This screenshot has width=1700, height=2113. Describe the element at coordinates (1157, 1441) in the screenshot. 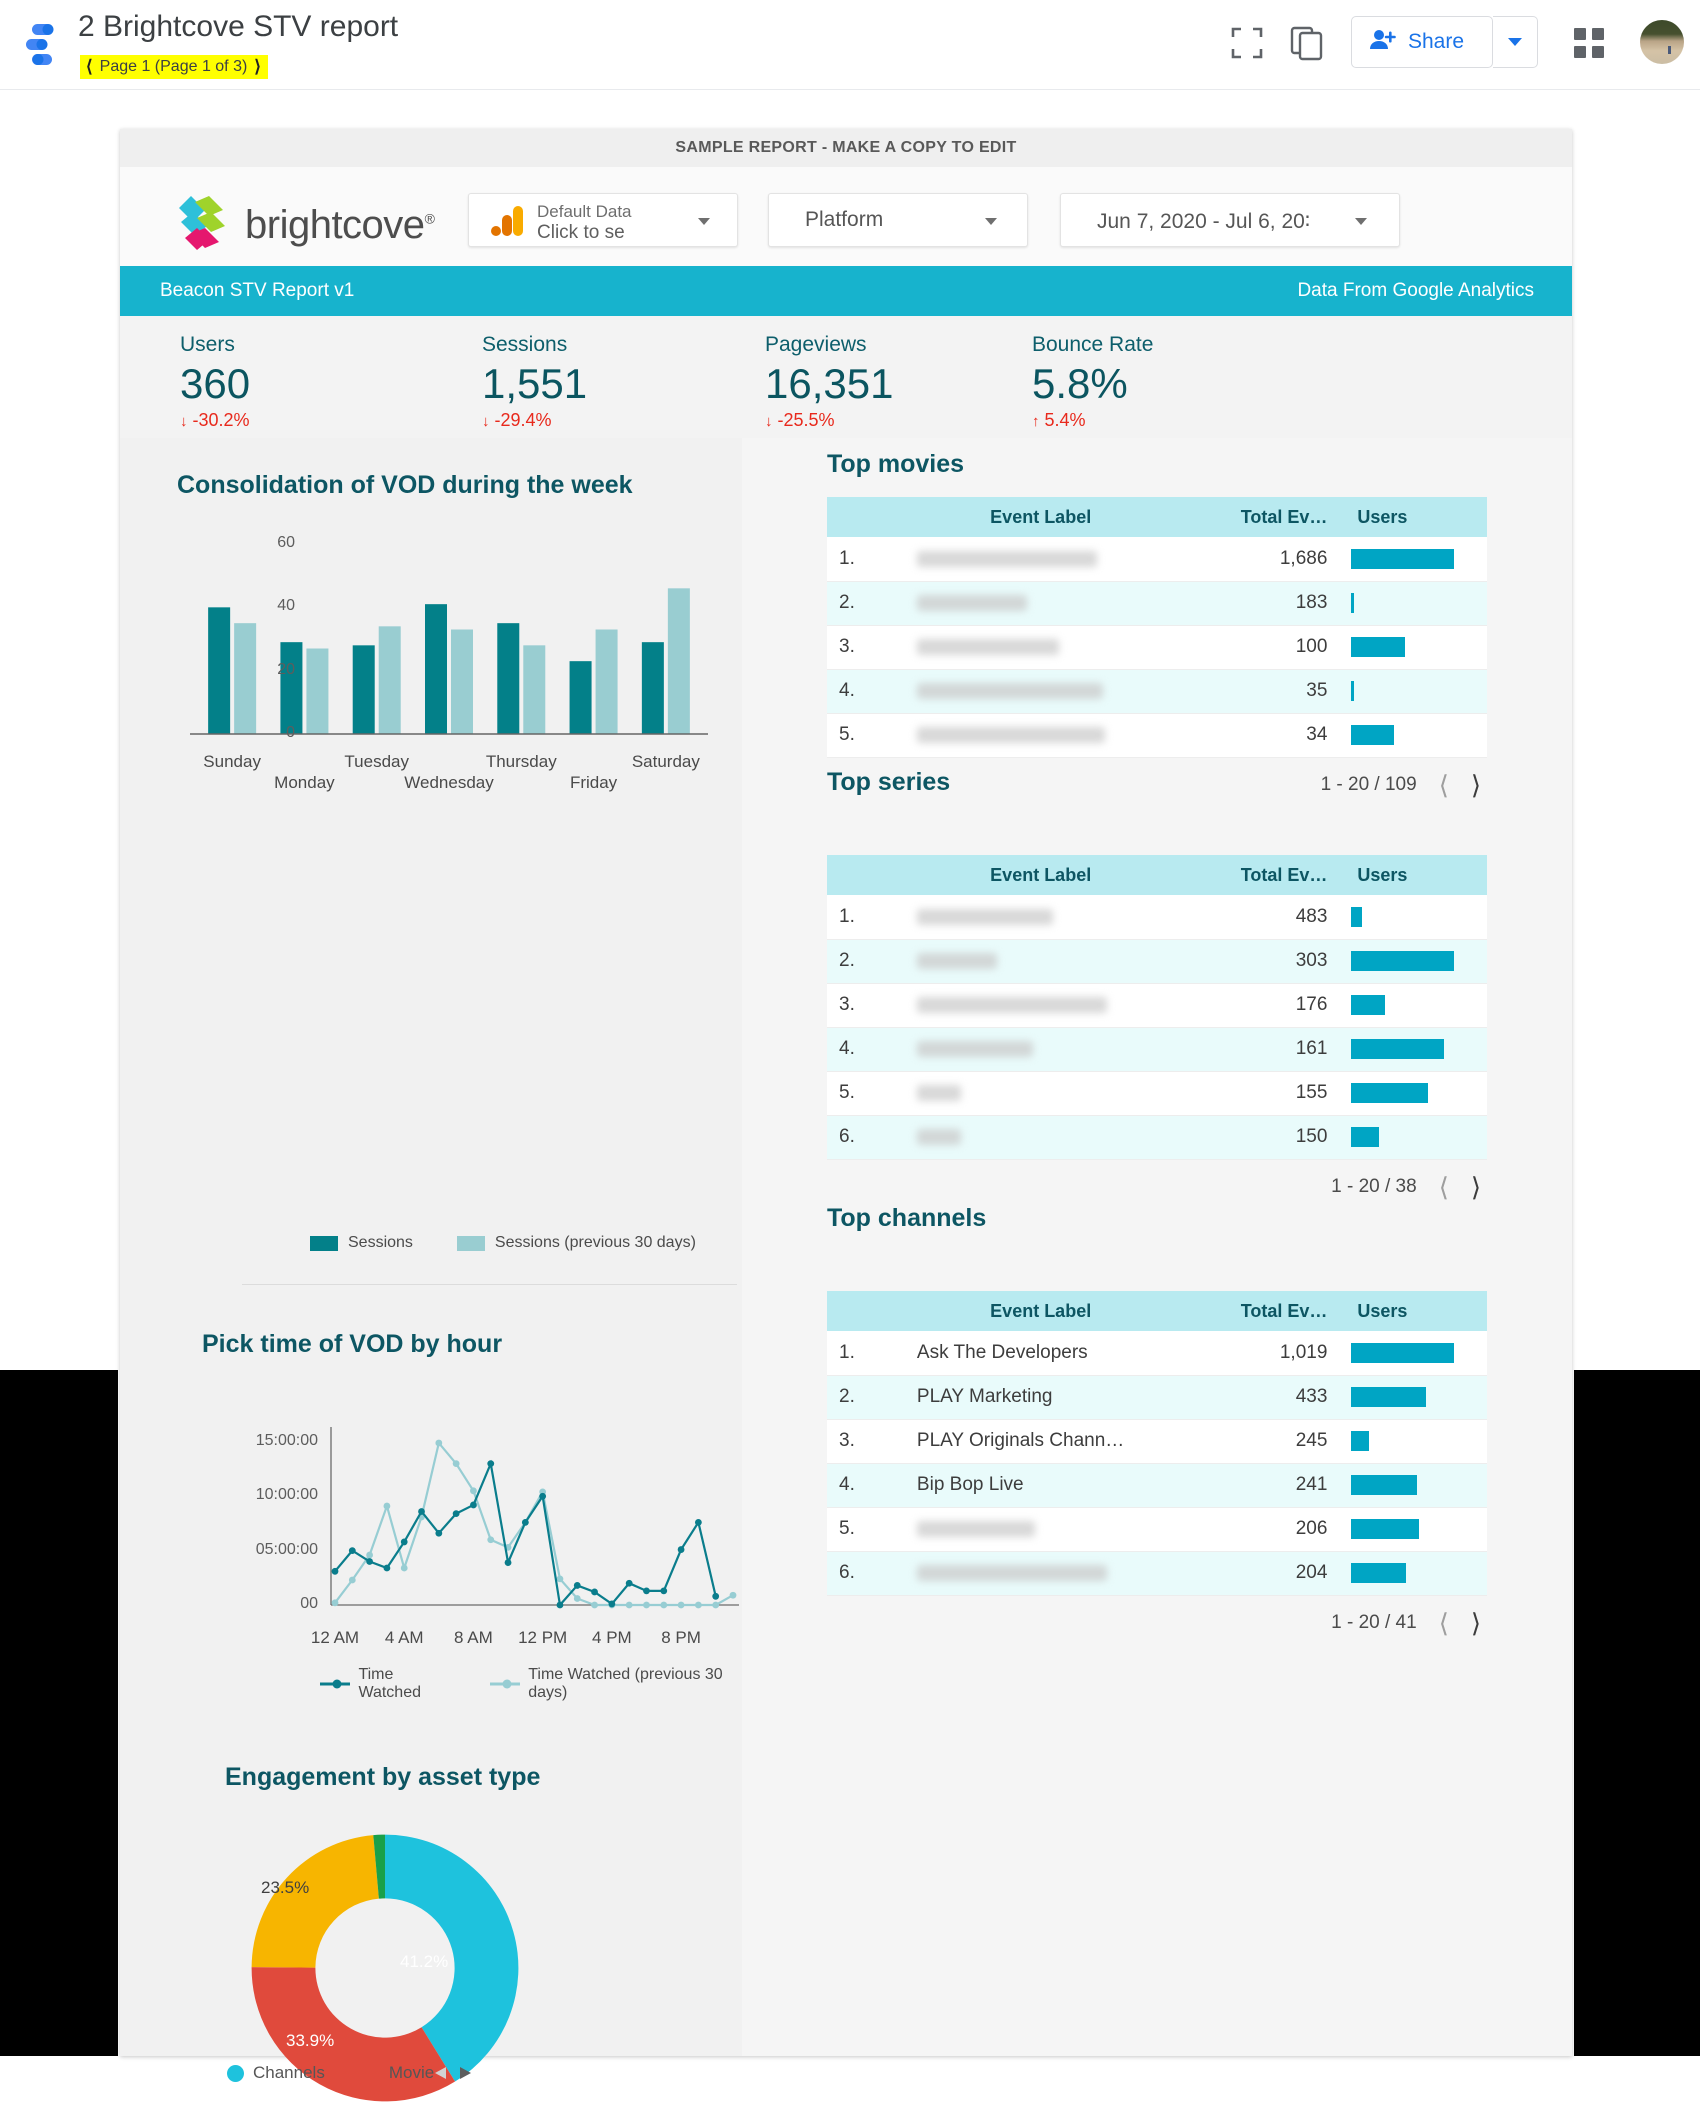

I see `table-row: 3. PLAY Originals Chann… 245` at that location.